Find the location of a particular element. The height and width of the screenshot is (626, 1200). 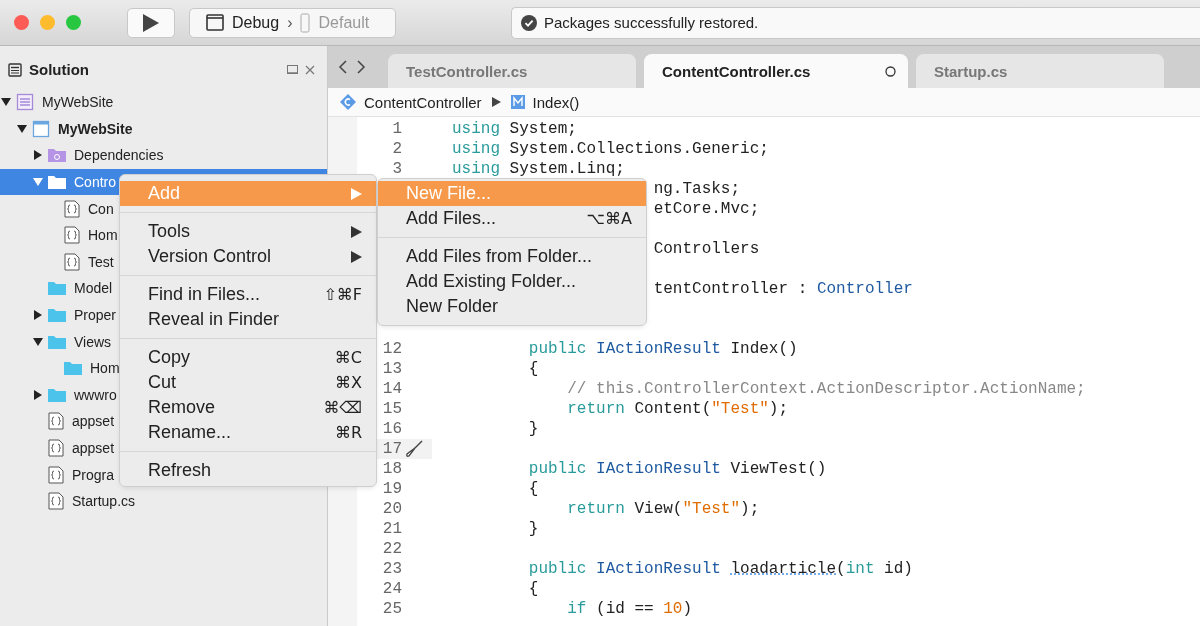

line-number: 24 is located at coordinates (391, 589).